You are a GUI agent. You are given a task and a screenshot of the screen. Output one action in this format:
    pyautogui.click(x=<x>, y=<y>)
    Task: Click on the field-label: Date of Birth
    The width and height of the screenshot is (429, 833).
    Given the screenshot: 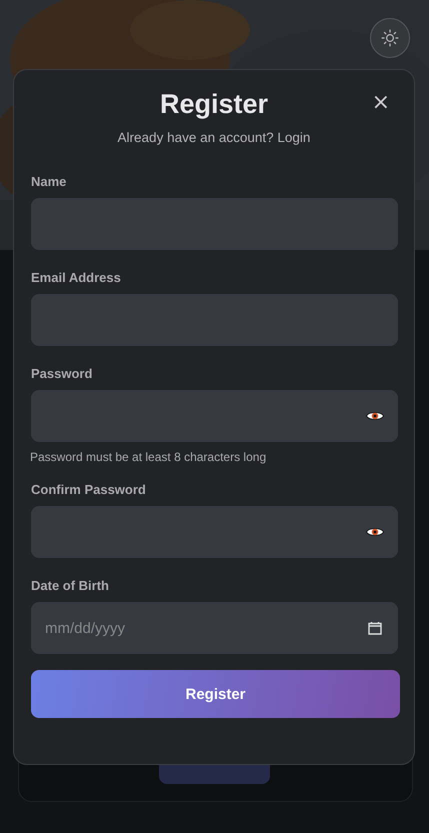 What is the action you would take?
    pyautogui.click(x=70, y=585)
    